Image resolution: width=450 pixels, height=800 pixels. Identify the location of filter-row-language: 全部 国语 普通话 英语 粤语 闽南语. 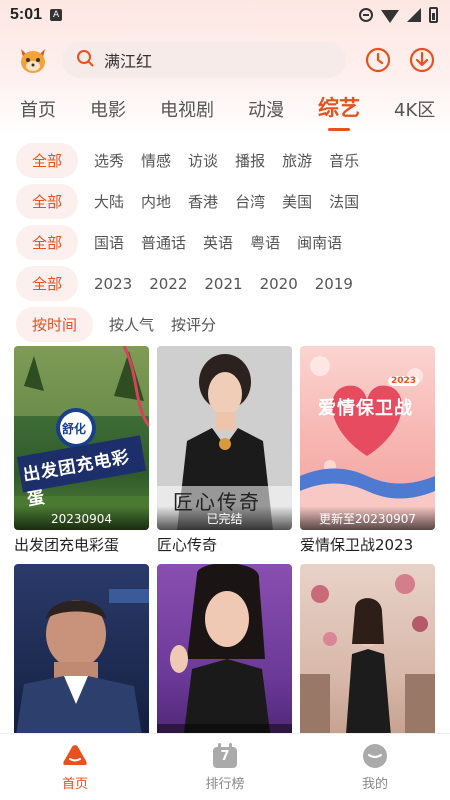
(225, 242).